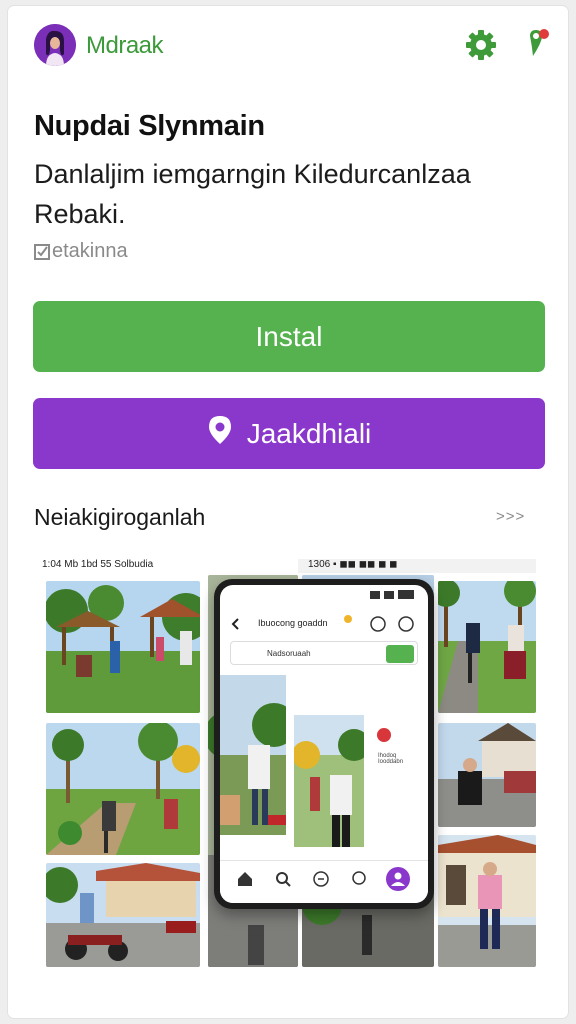  Describe the element at coordinates (293, 623) in the screenshot. I see `phone-search-title: Ibuocong goaddn` at that location.